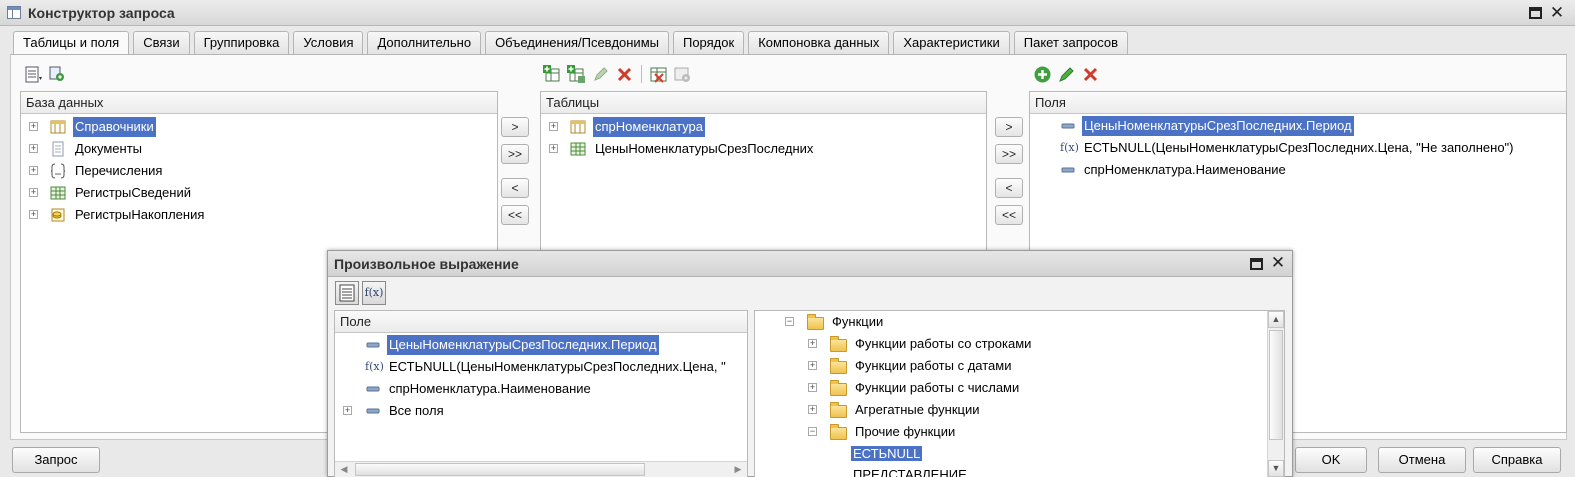 Image resolution: width=1575 pixels, height=477 pixels. Describe the element at coordinates (943, 343) in the screenshot. I see `tree-item-label: Функции работы со строками` at that location.